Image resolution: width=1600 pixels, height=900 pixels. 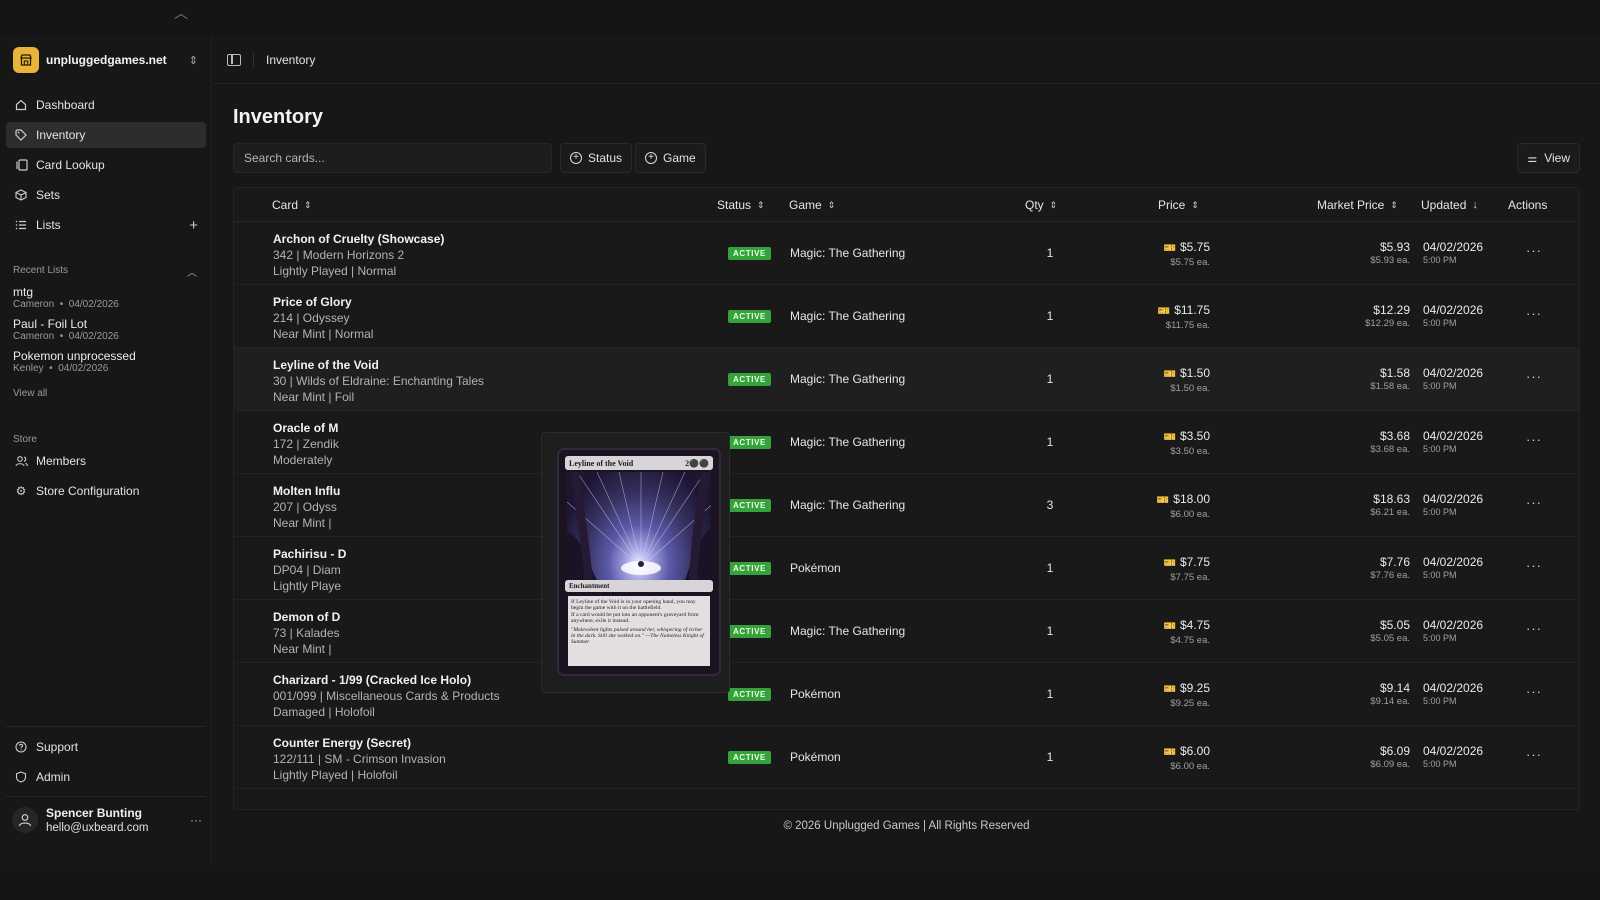 What do you see at coordinates (1532, 158) in the screenshot?
I see `sliders-icon: ⚌` at bounding box center [1532, 158].